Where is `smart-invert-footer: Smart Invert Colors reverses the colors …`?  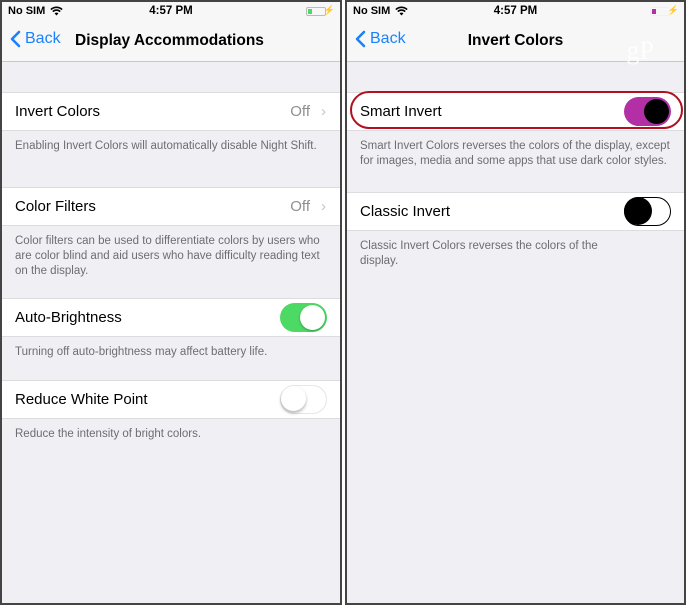 smart-invert-footer: Smart Invert Colors reverses the colors … is located at coordinates (515, 153).